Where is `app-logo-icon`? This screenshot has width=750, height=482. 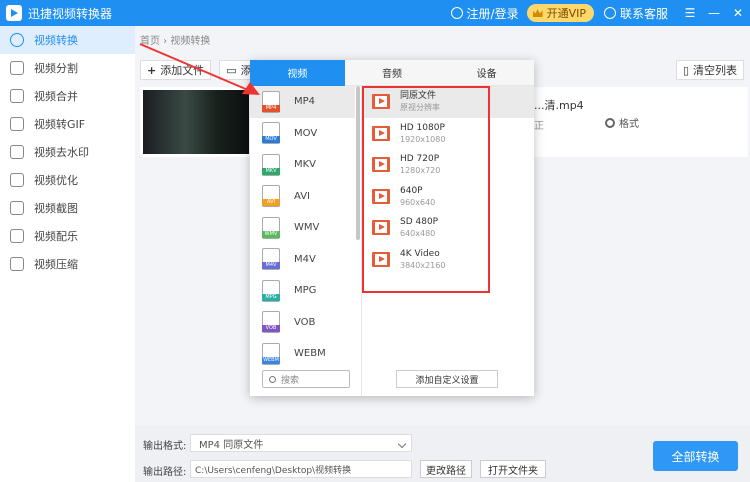 app-logo-icon is located at coordinates (14, 13).